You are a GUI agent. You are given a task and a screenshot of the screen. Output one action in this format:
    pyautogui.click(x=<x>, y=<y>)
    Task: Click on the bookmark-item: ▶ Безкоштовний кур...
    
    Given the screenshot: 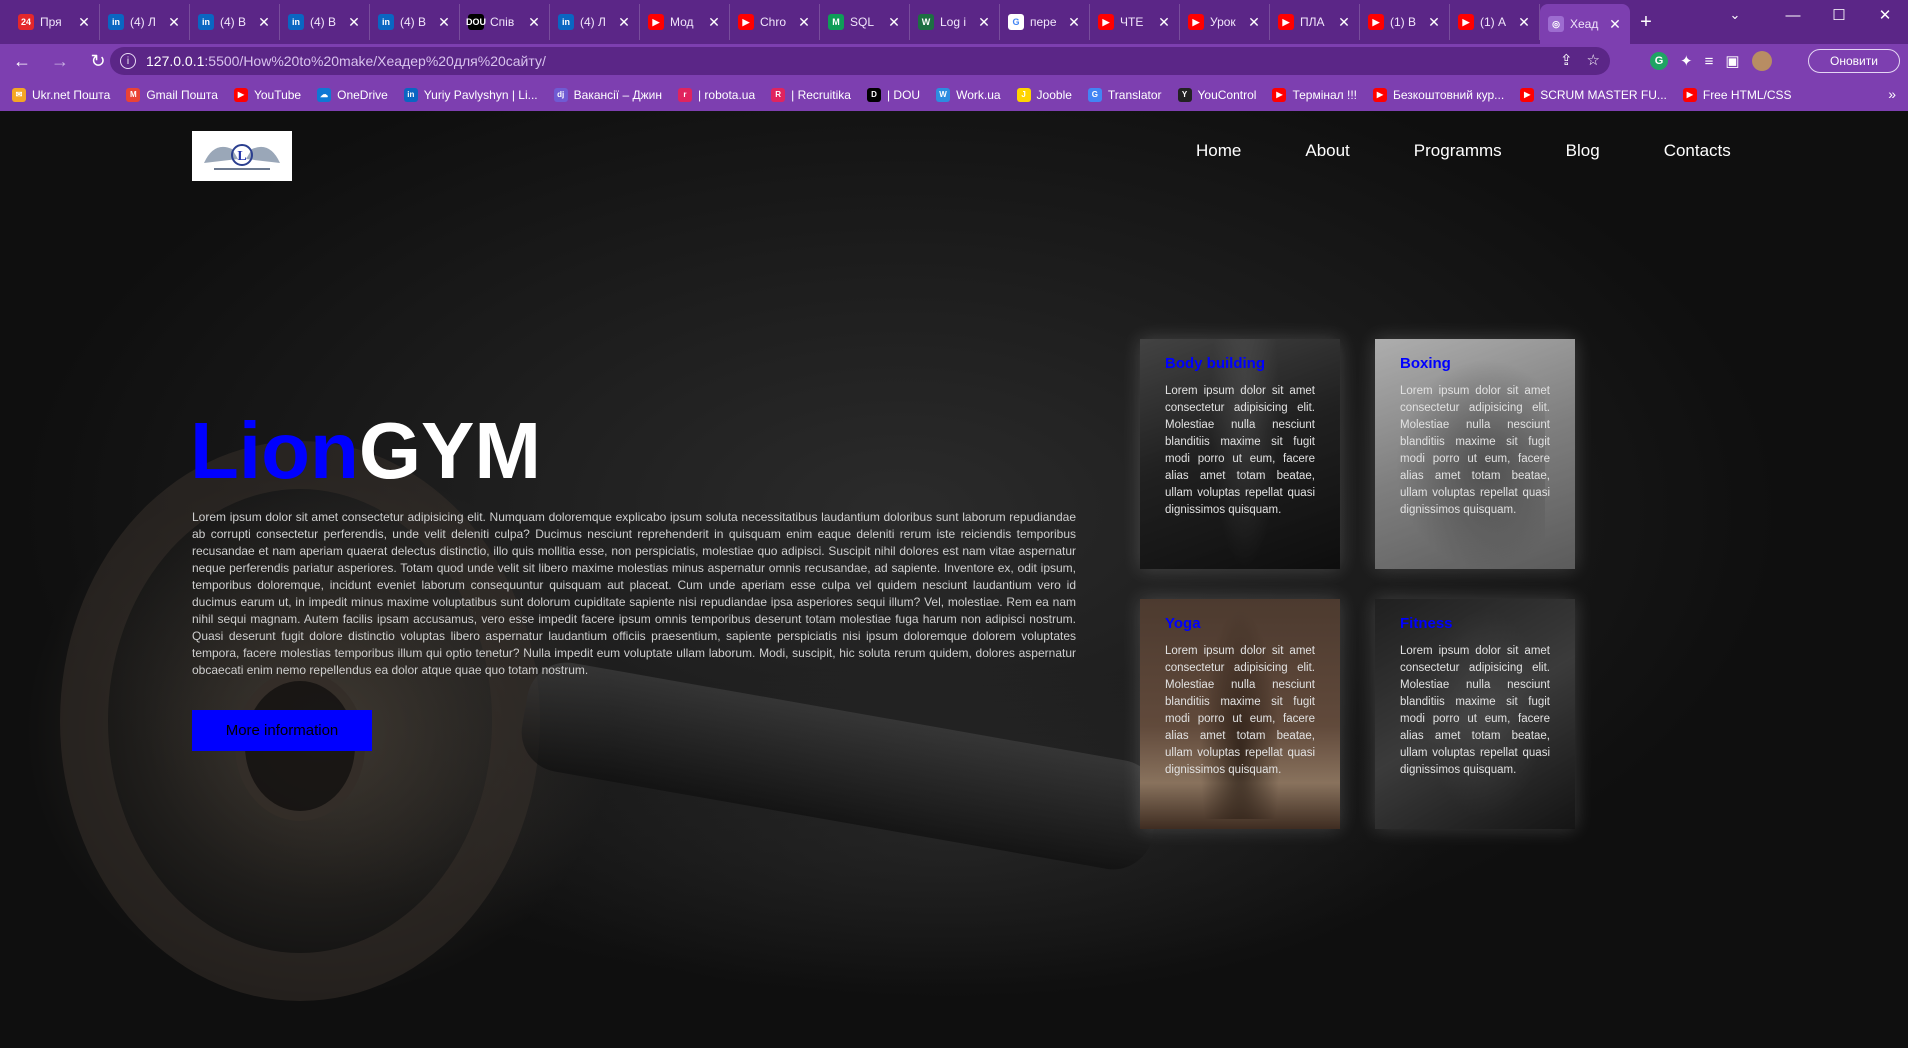 What is the action you would take?
    pyautogui.click(x=1438, y=94)
    